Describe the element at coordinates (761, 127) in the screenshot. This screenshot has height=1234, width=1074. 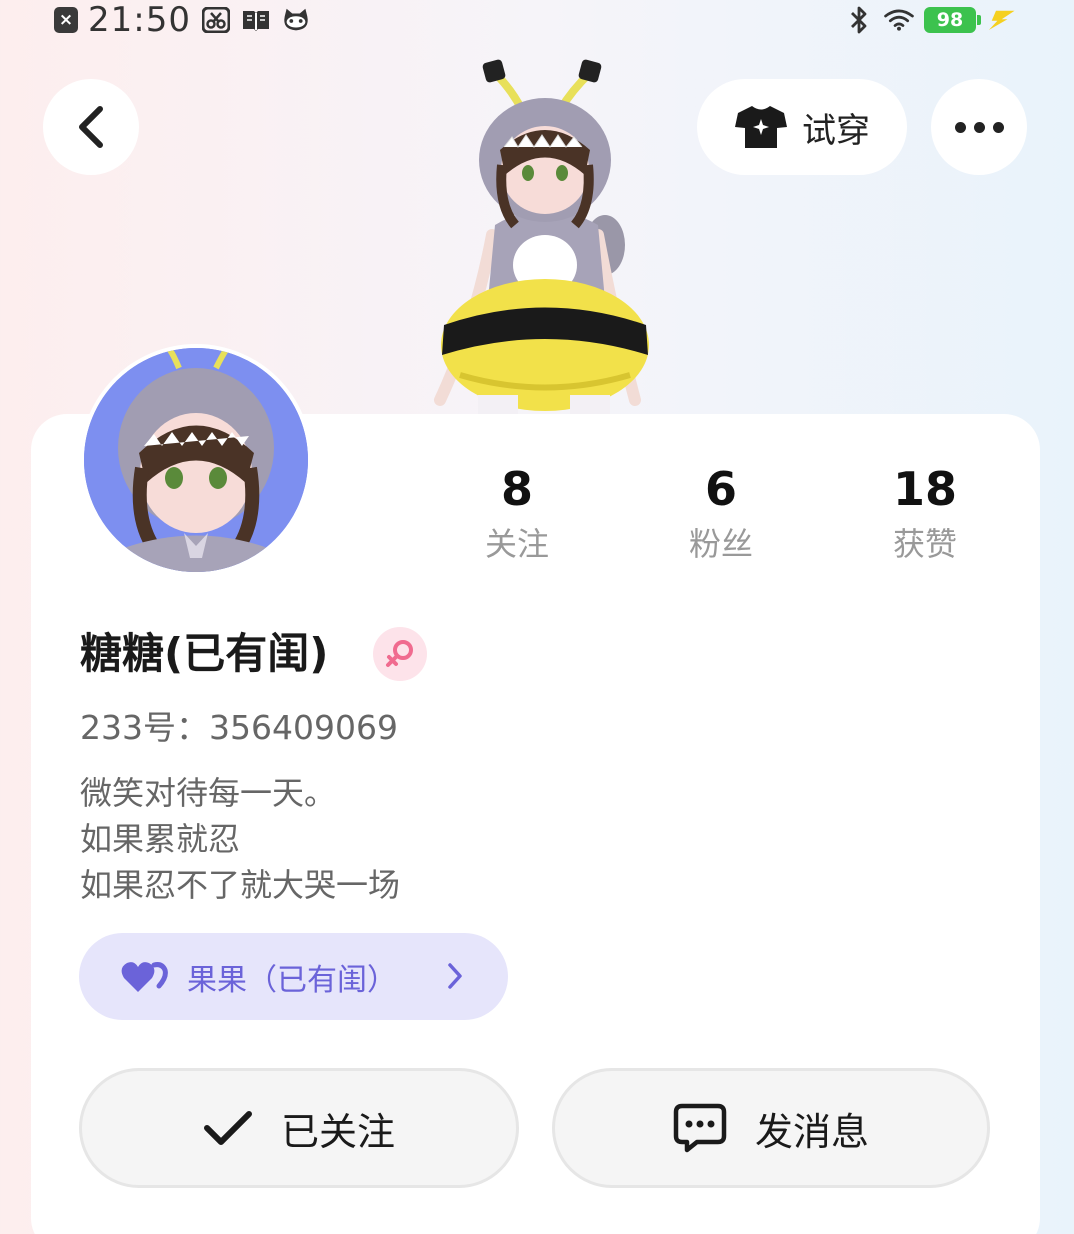
I see `shirt-icon` at that location.